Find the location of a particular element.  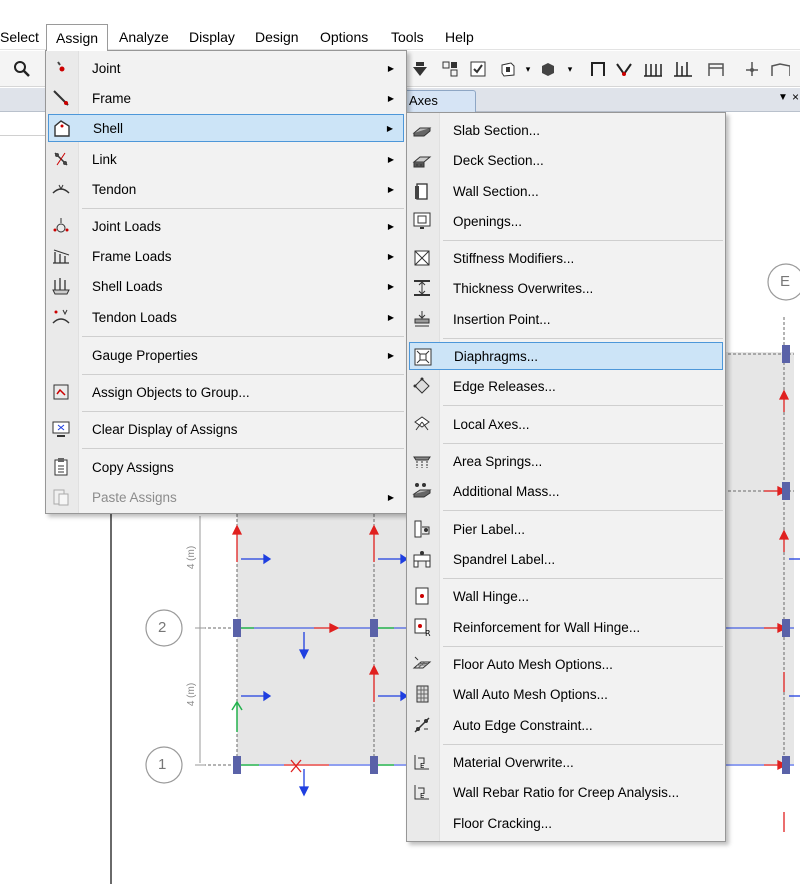

wall-section-icon is located at coordinates (422, 191).